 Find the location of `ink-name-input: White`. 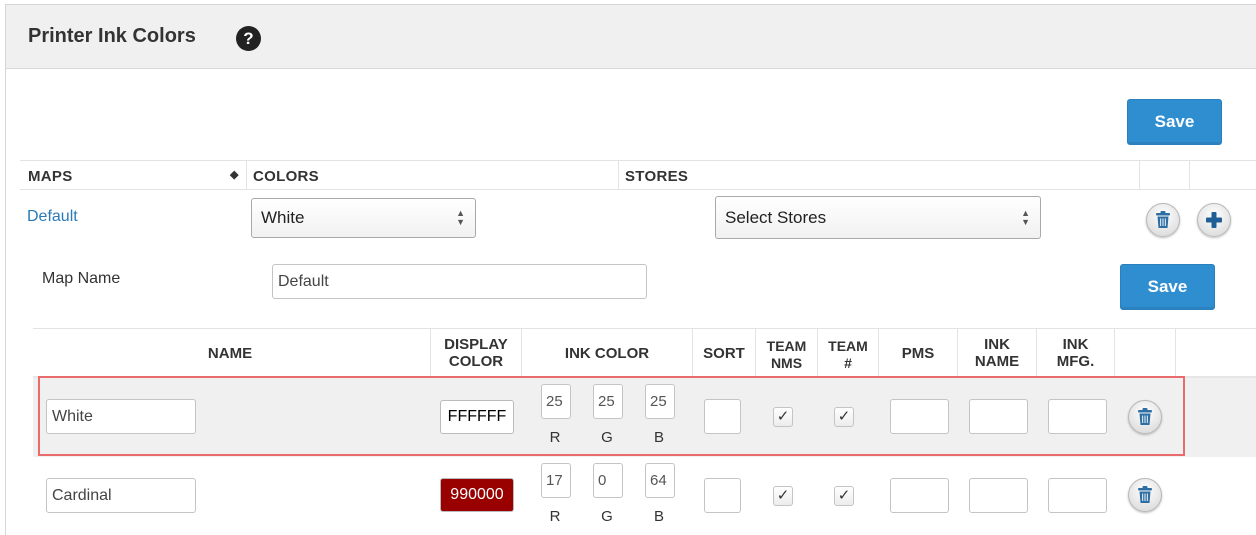

ink-name-input: White is located at coordinates (121, 416).